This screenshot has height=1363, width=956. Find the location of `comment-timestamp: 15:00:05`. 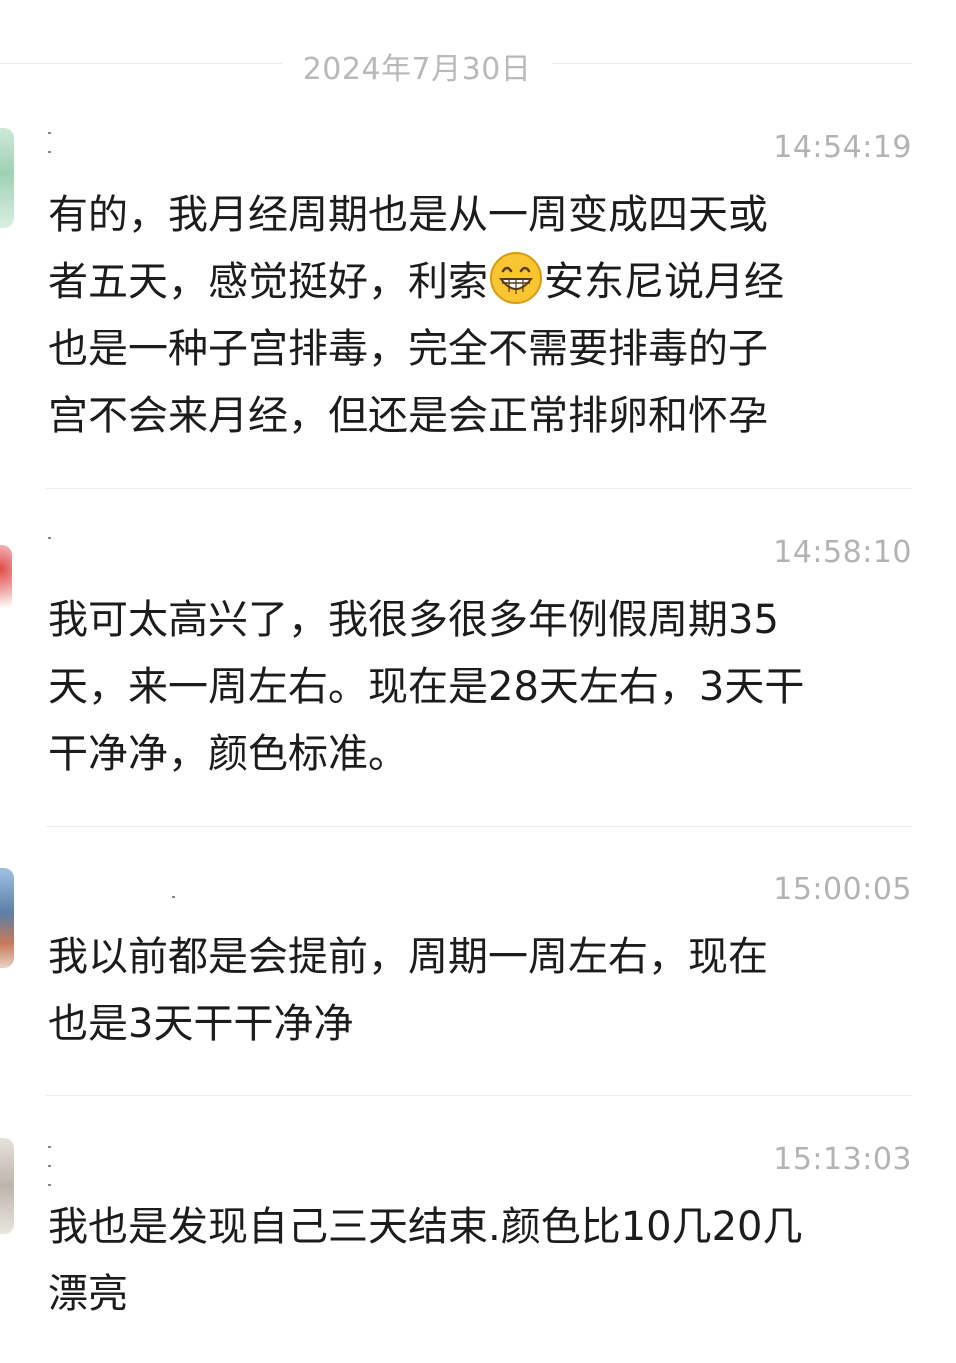

comment-timestamp: 15:00:05 is located at coordinates (842, 889).